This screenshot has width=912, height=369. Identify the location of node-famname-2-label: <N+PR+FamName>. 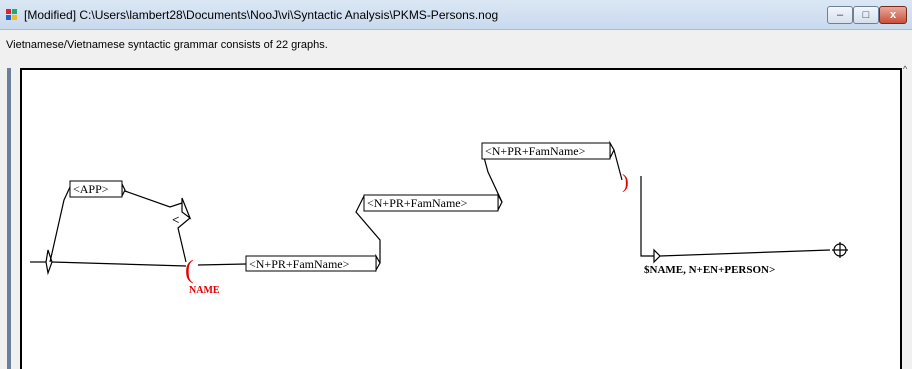
(417, 203).